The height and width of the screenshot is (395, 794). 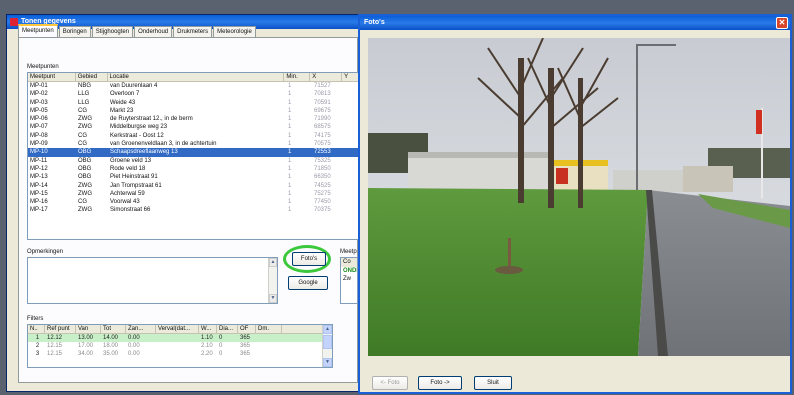 I want to click on cell-meetpunt: MP-11, so click(x=39, y=160).